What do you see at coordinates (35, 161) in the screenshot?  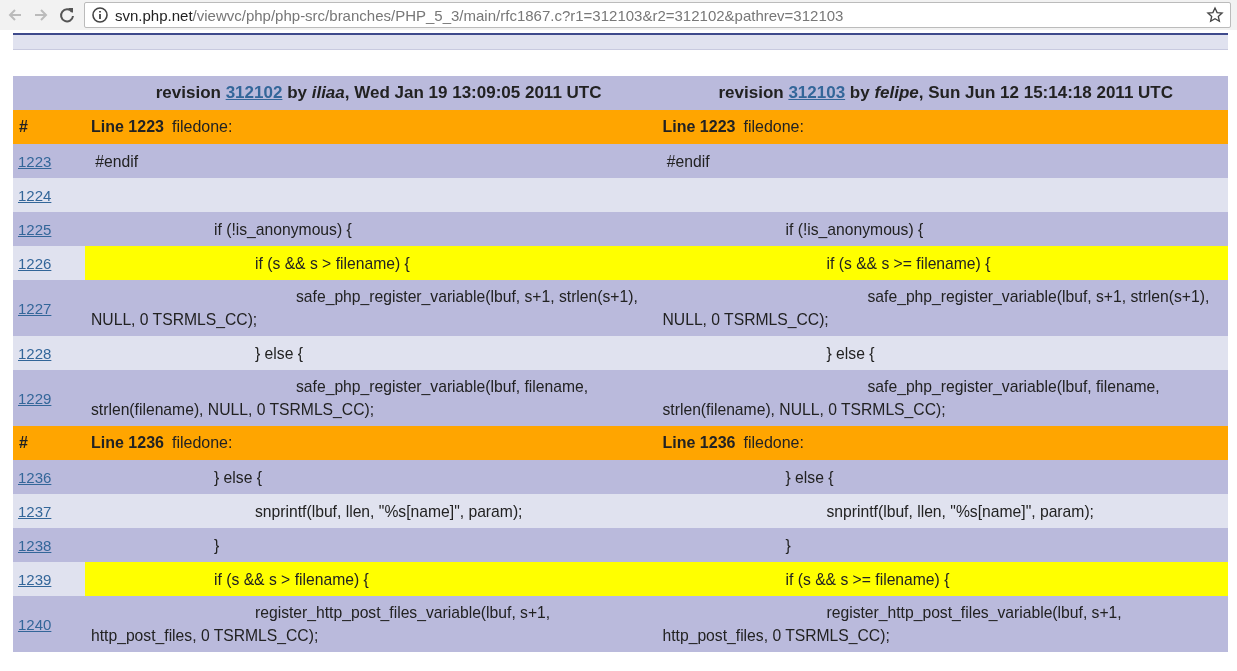 I see `line-number-link: 1223` at bounding box center [35, 161].